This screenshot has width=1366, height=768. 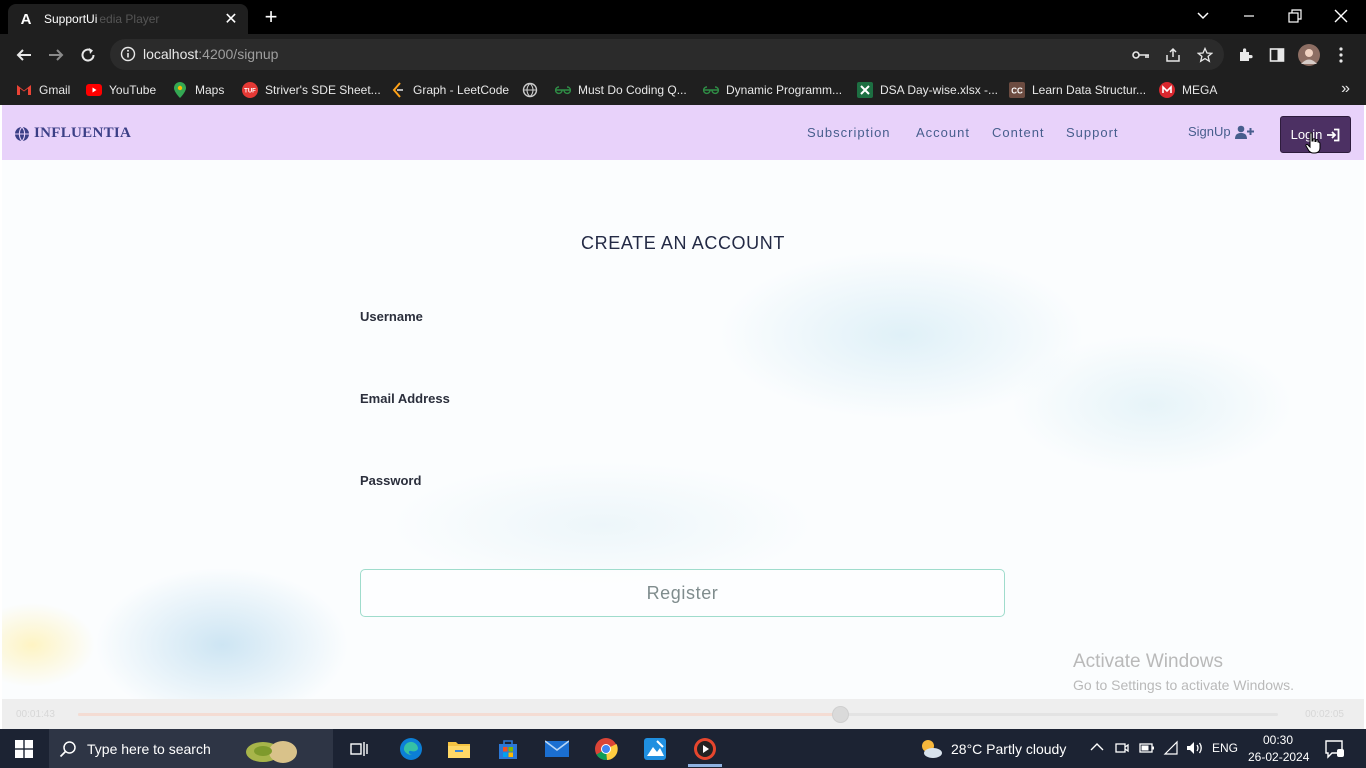 I want to click on media-player-icon, so click(x=705, y=749).